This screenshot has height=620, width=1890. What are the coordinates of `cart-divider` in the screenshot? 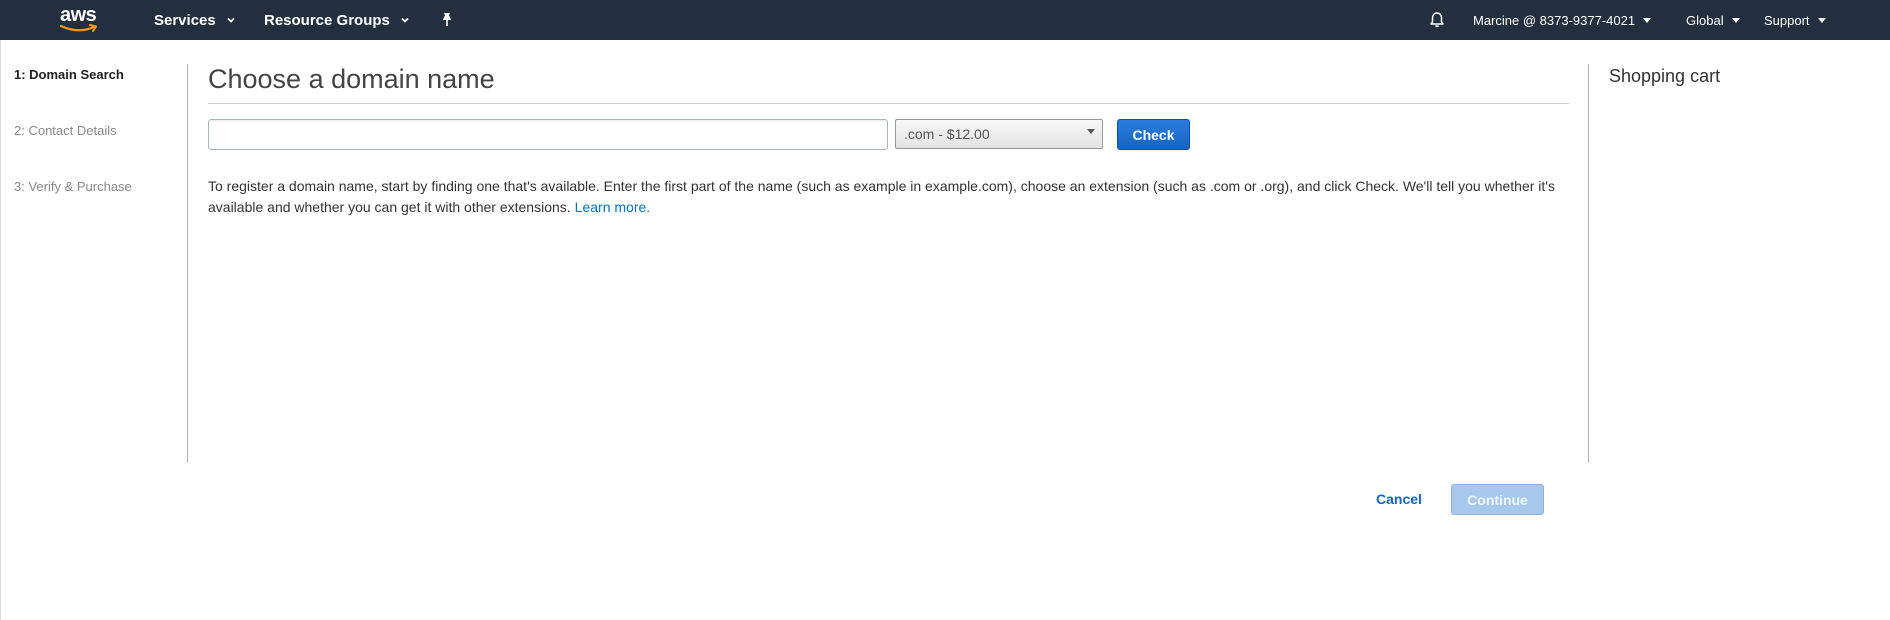 It's located at (1588, 263).